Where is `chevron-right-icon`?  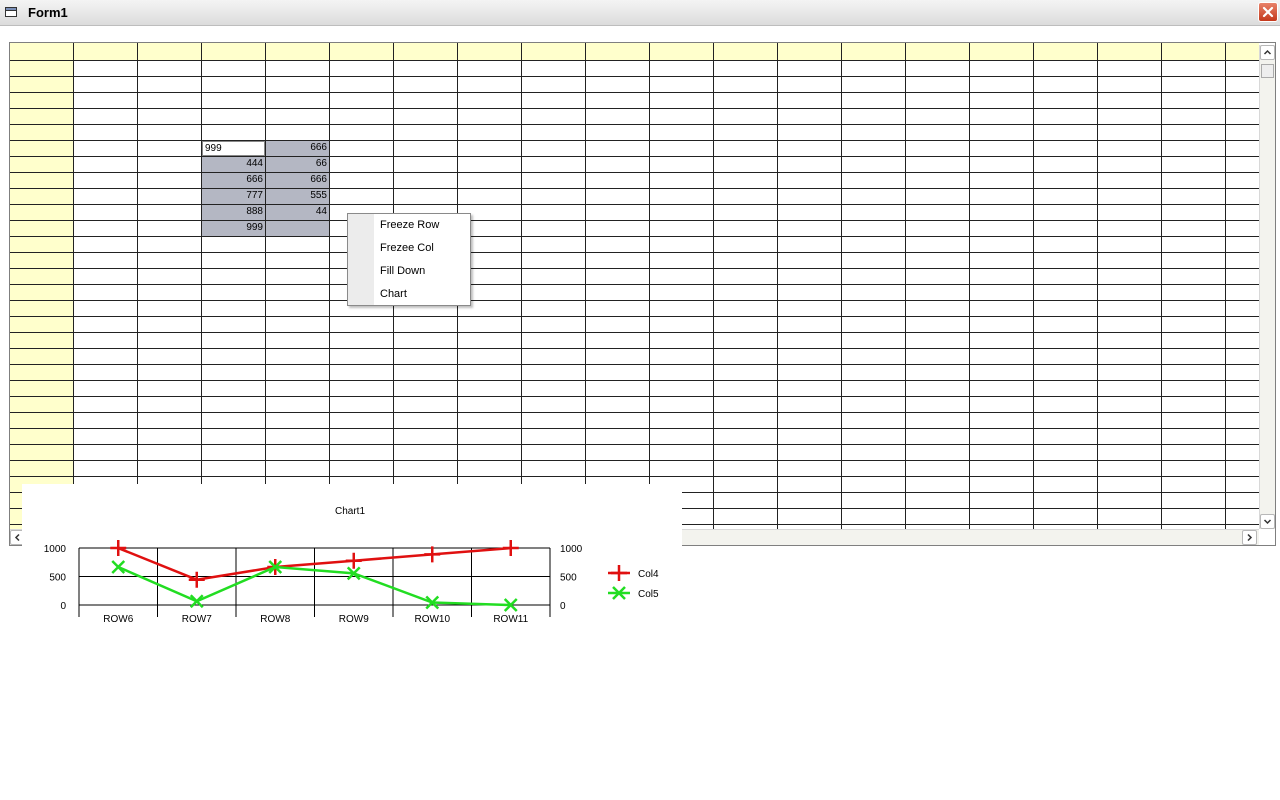
chevron-right-icon is located at coordinates (1250, 537).